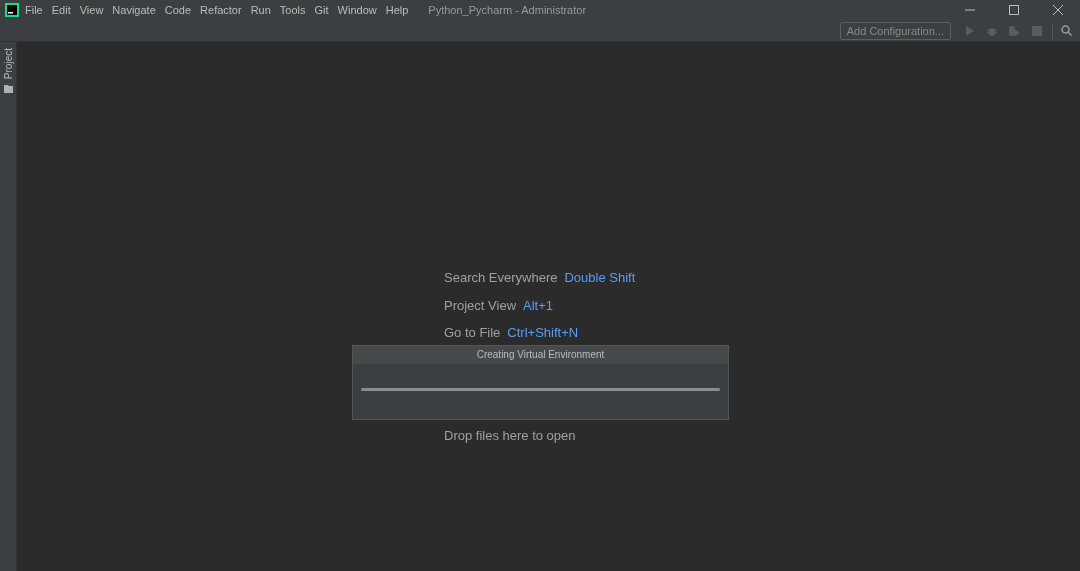 The height and width of the screenshot is (571, 1080). Describe the element at coordinates (91, 10) in the screenshot. I see `menu-item: View` at that location.